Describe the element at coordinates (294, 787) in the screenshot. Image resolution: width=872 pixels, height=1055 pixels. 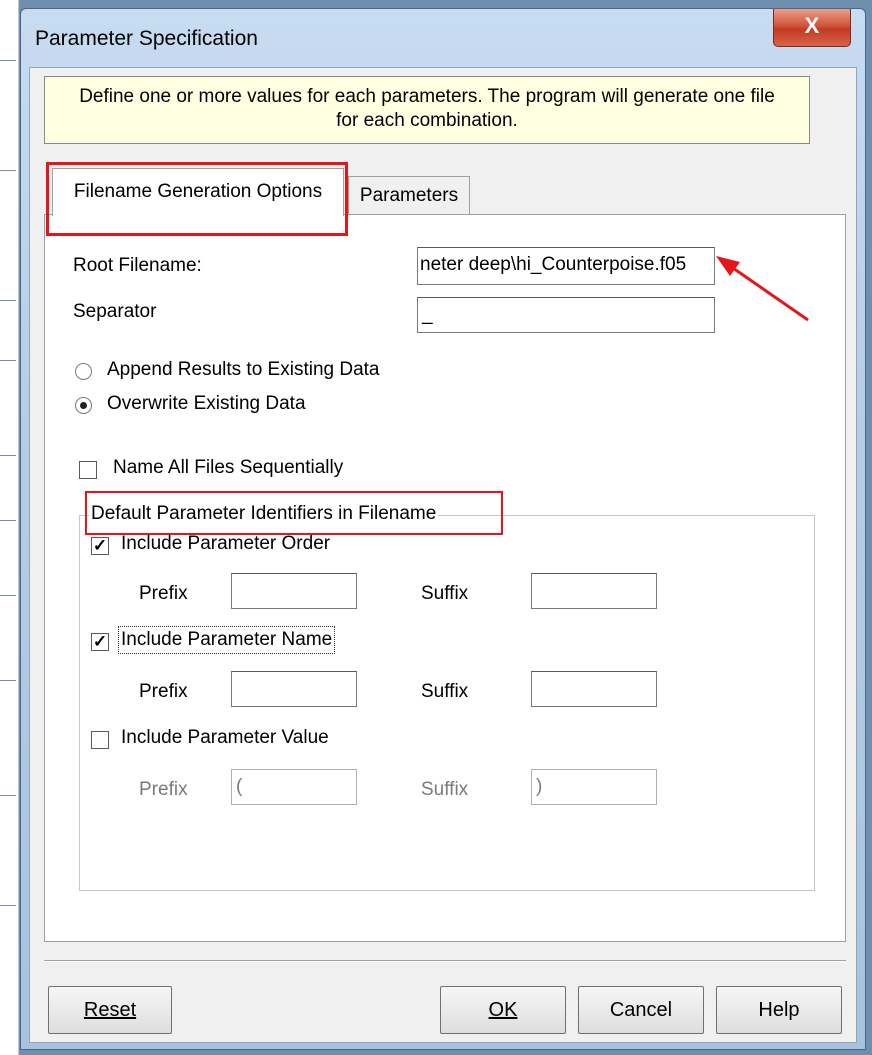
I see `value-prefix-input: (` at that location.